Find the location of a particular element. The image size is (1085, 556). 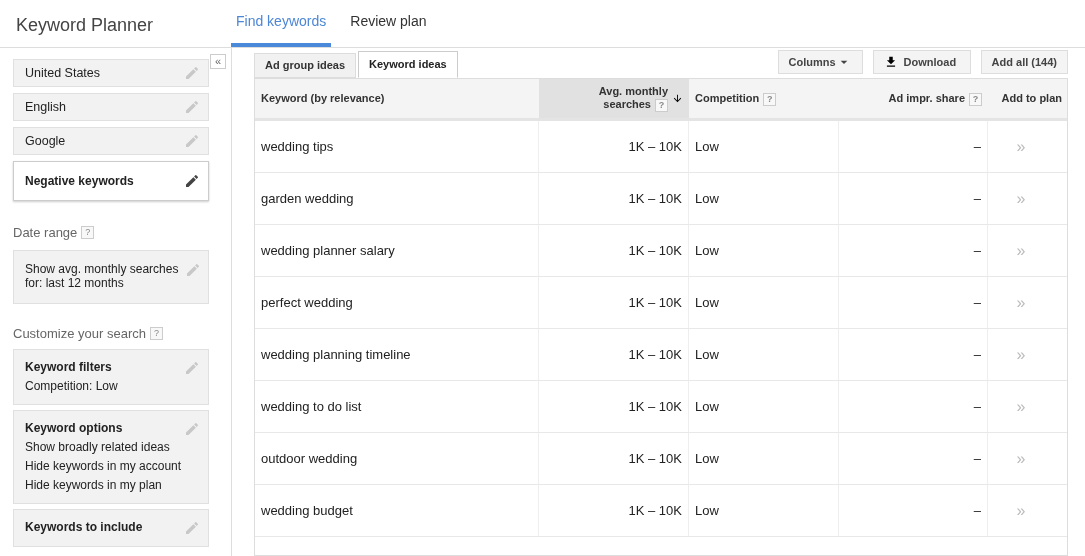

app-title: Keyword Planner is located at coordinates (85, 25).